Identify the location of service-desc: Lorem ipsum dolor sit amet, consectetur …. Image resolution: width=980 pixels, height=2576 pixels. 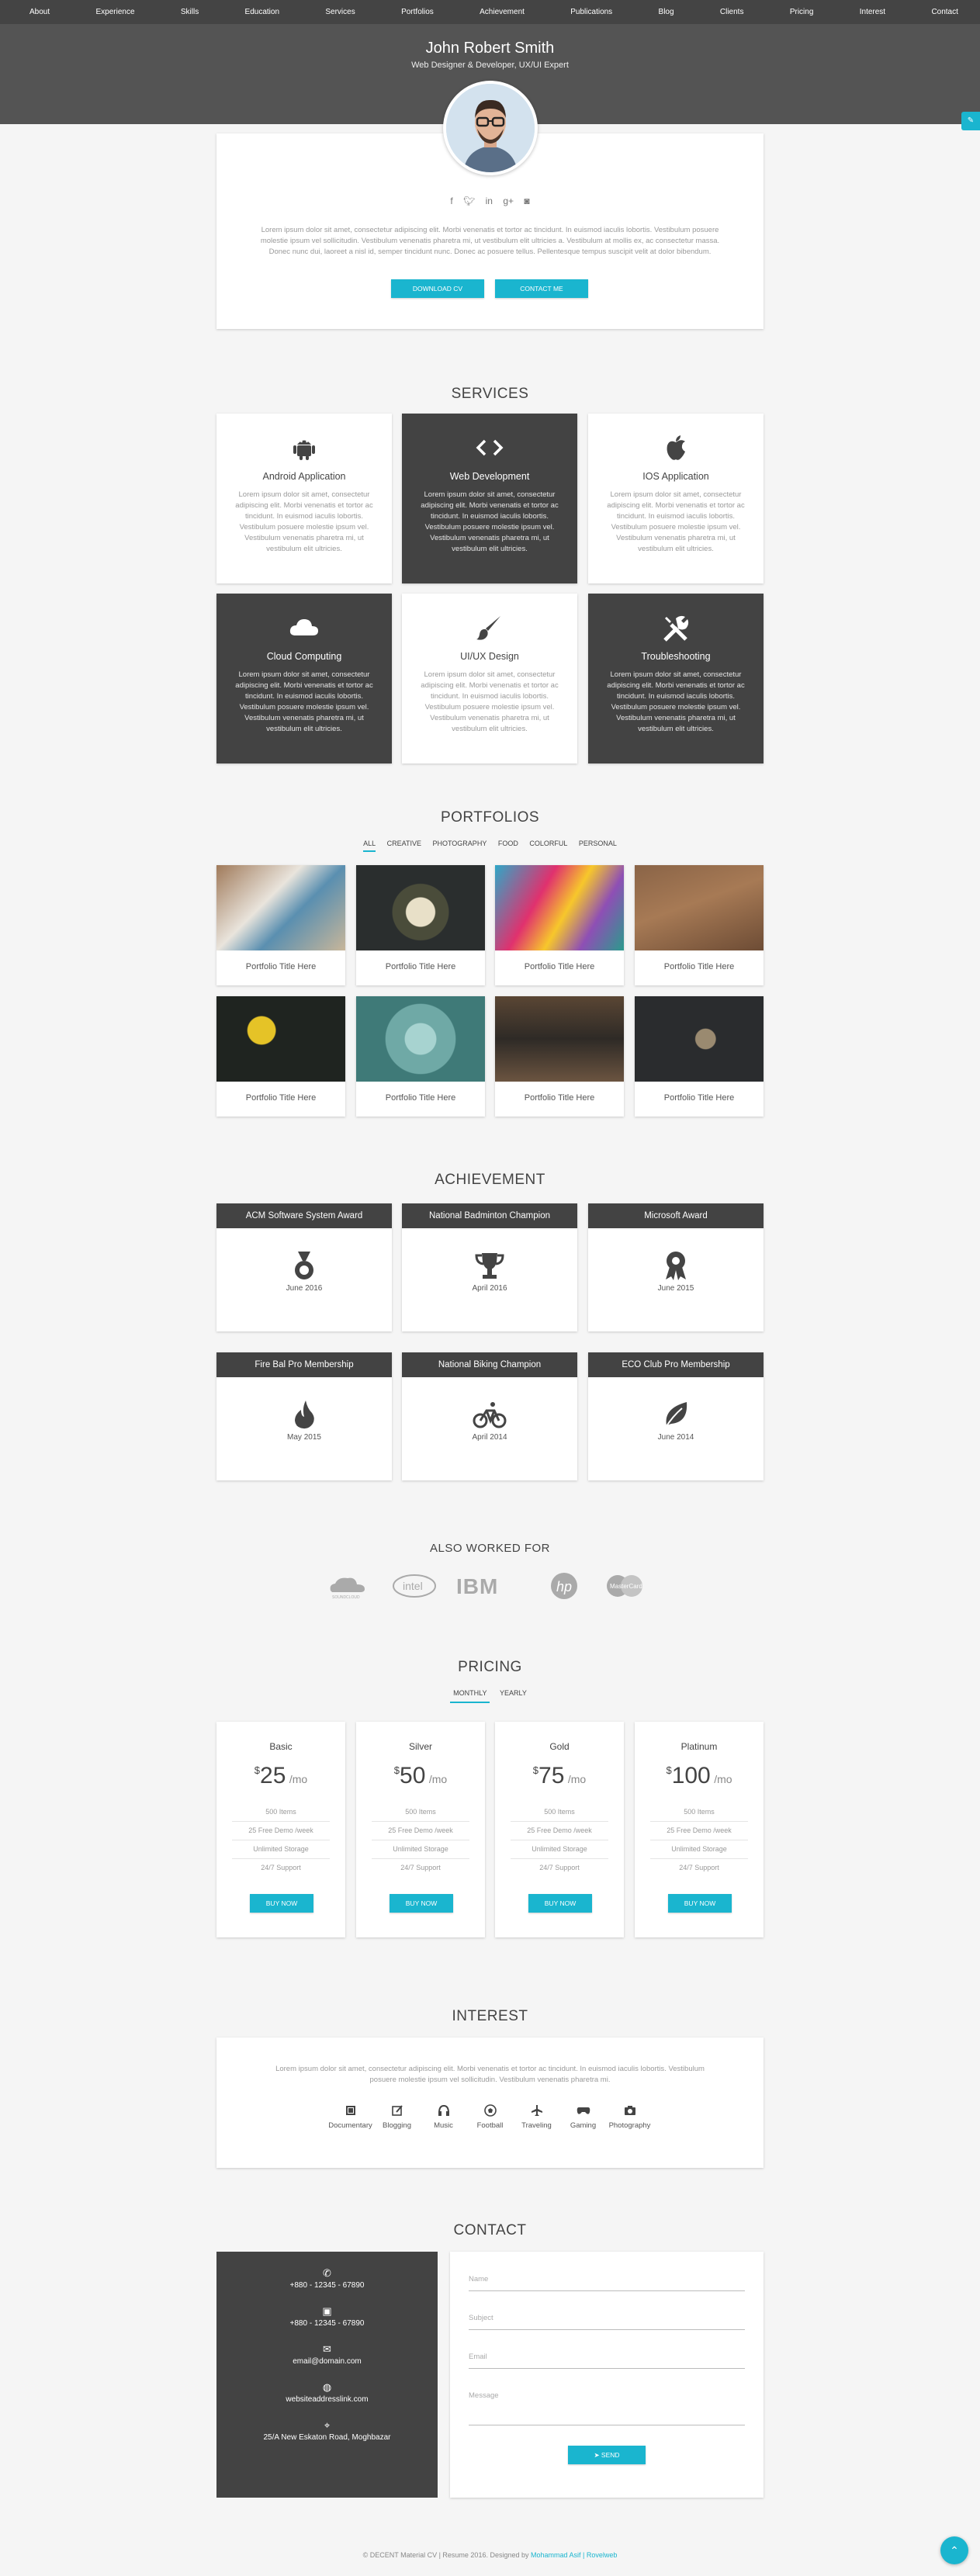
(304, 521).